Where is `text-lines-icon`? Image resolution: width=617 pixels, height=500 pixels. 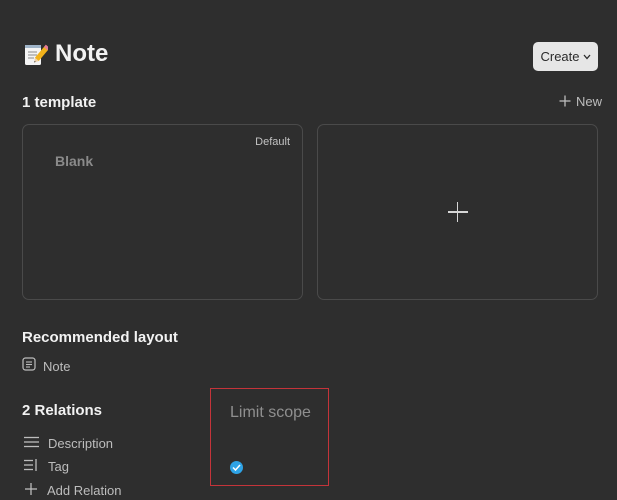
text-lines-icon is located at coordinates (31, 443).